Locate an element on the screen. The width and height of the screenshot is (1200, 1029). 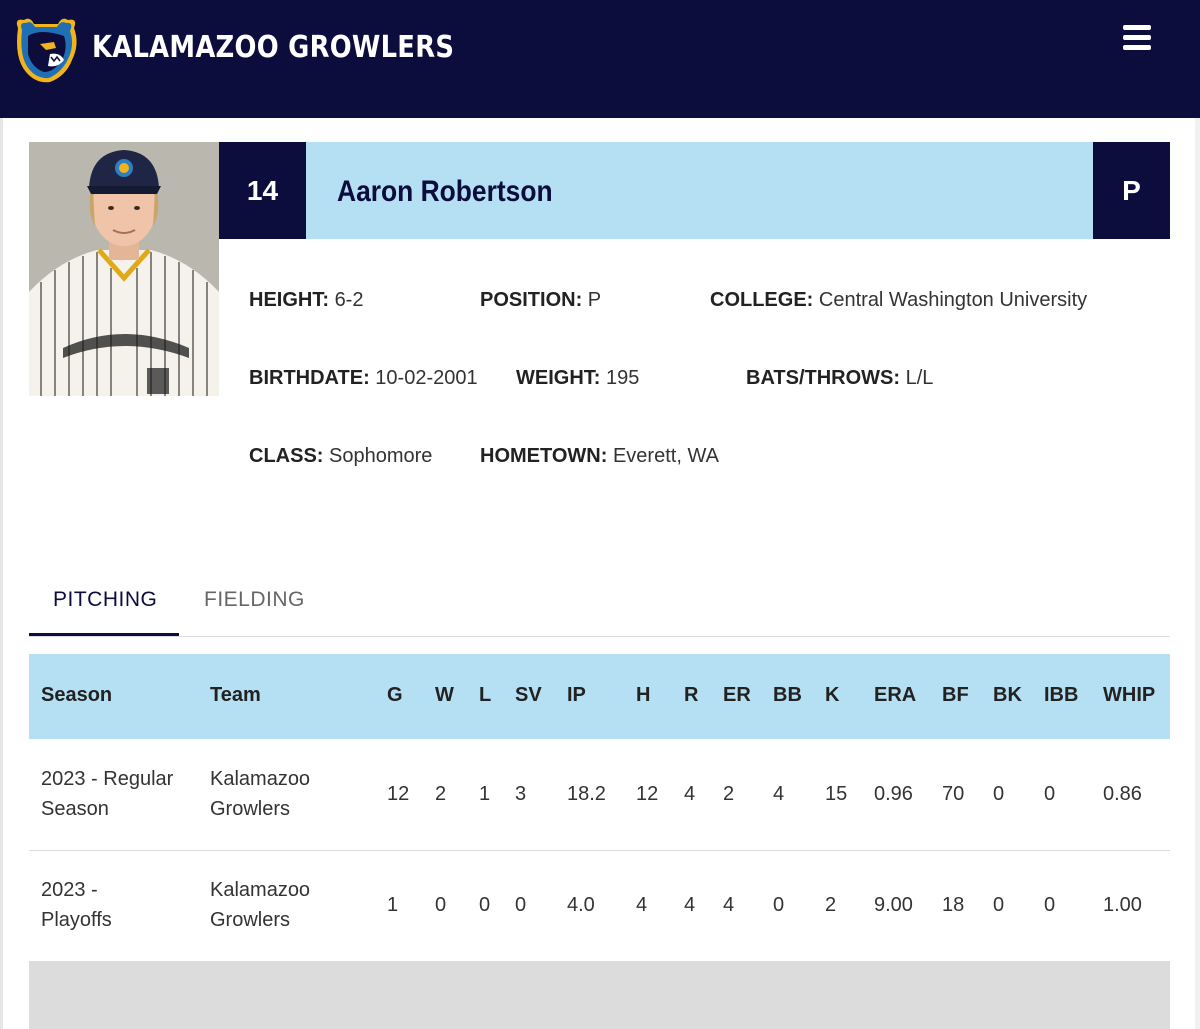
detail-label: HOMETOWN: is located at coordinates (544, 456).